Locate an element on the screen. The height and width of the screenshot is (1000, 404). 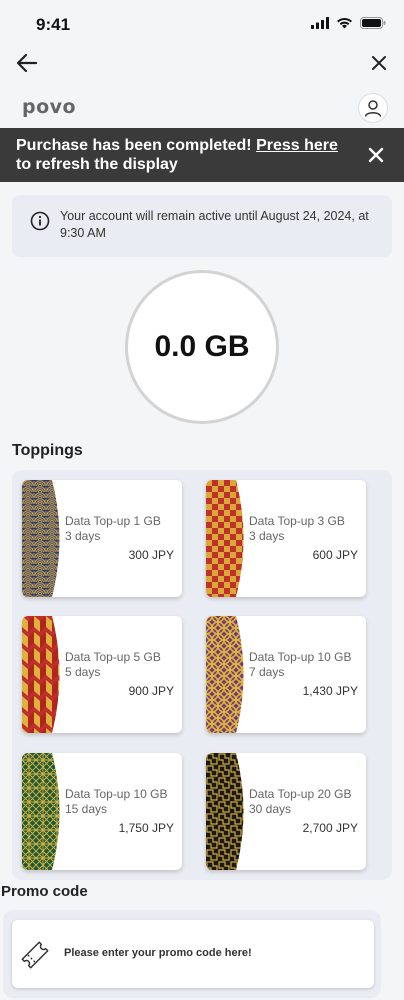
sayagata-pattern-icon is located at coordinates (225, 811).